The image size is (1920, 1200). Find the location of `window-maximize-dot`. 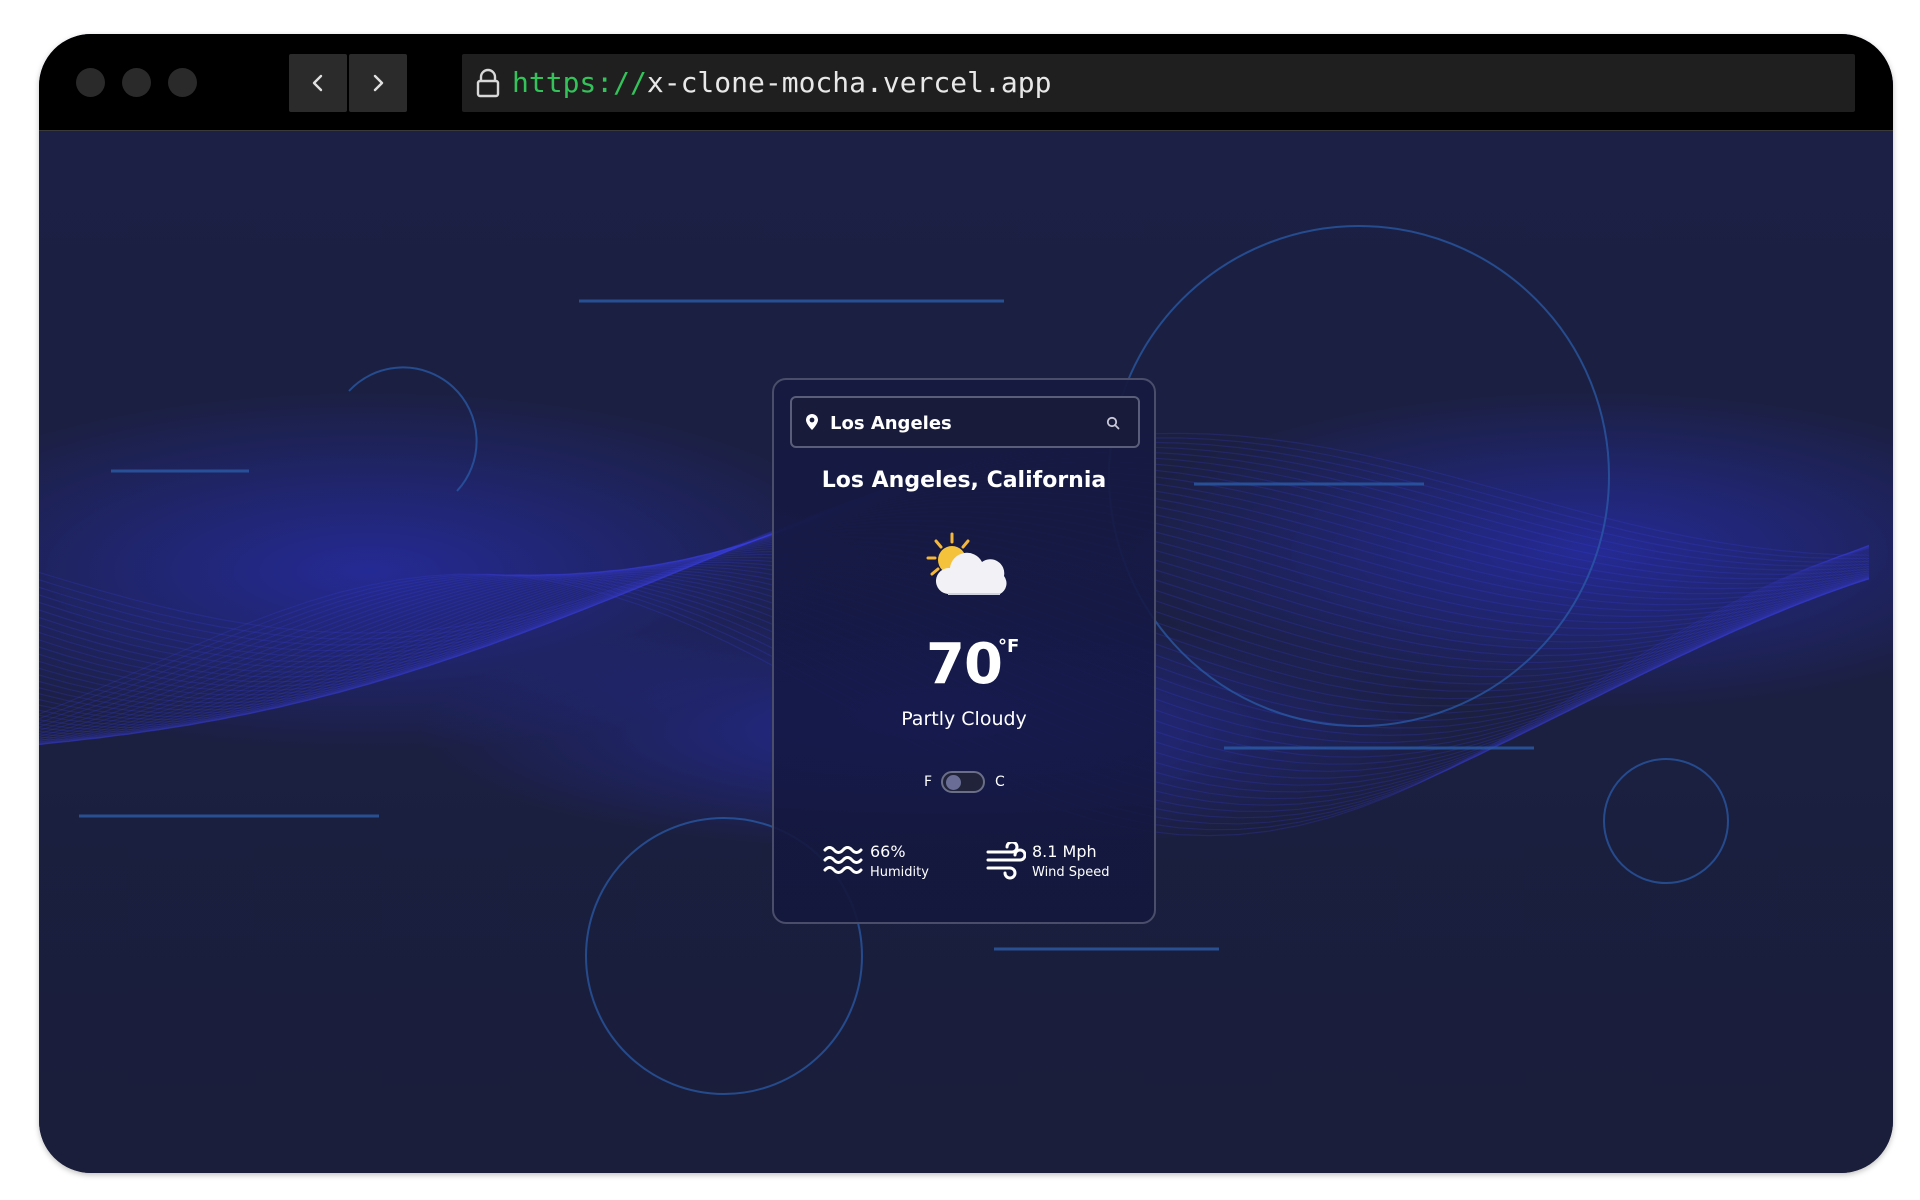

window-maximize-dot is located at coordinates (182, 82).